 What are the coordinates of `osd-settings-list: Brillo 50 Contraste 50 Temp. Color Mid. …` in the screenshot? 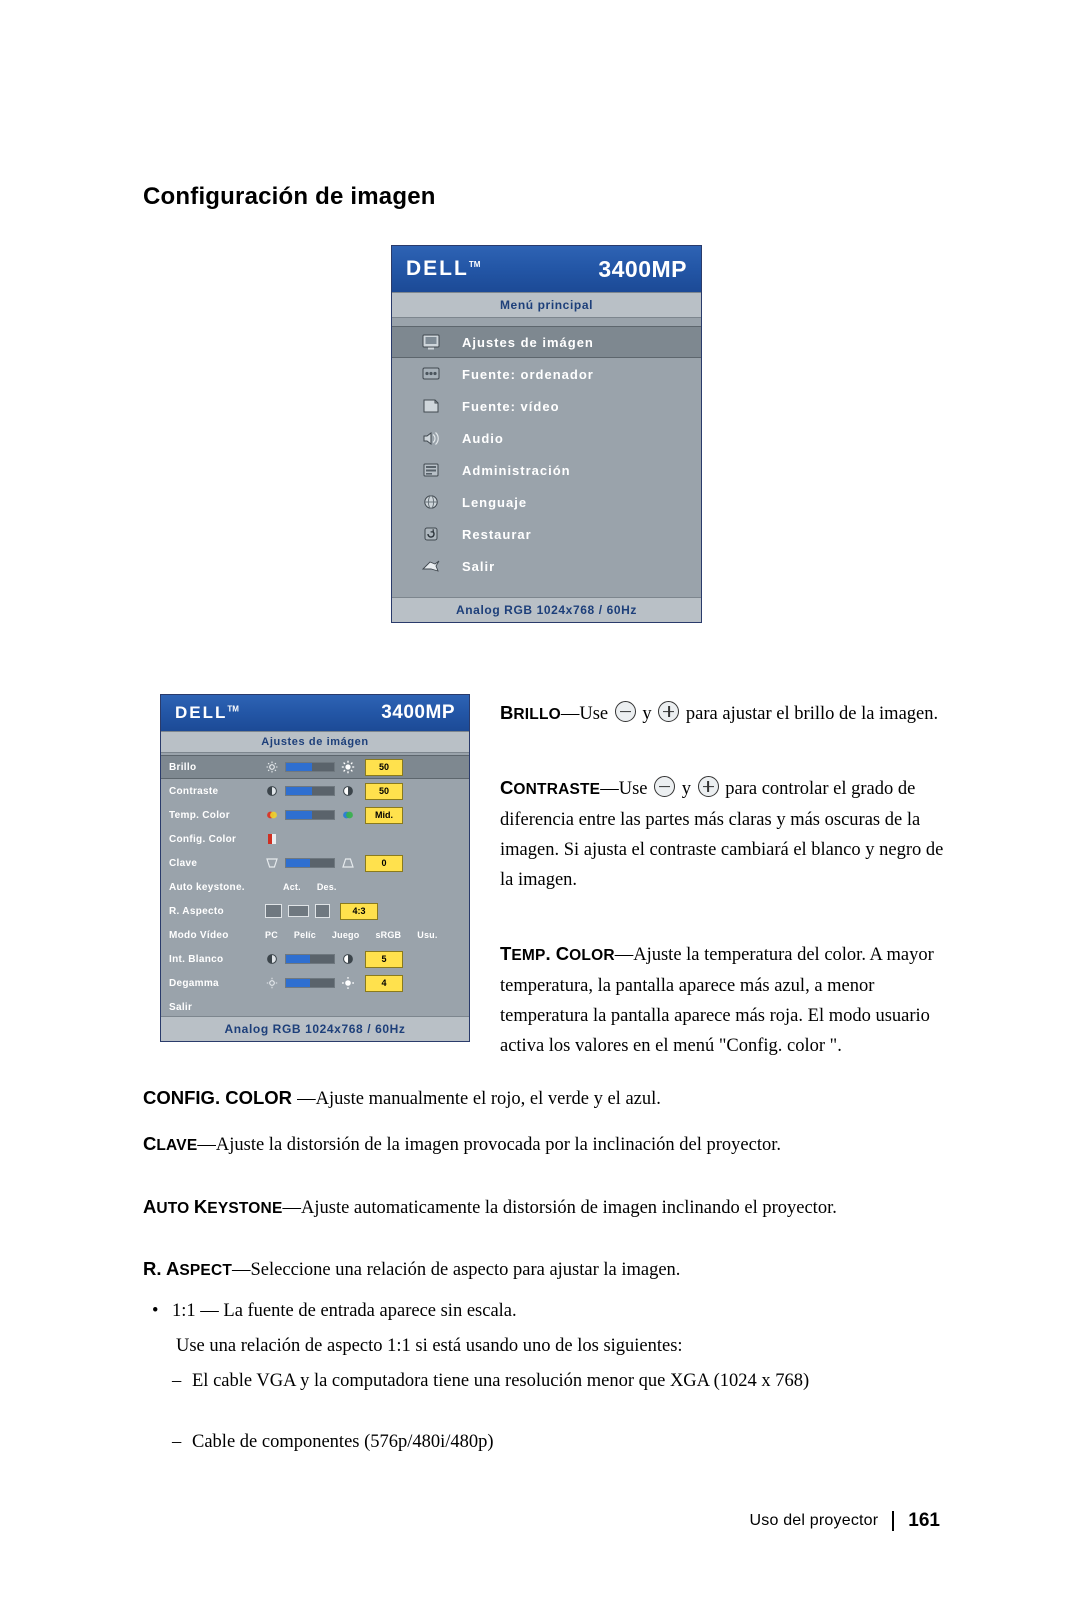 It's located at (315, 886).